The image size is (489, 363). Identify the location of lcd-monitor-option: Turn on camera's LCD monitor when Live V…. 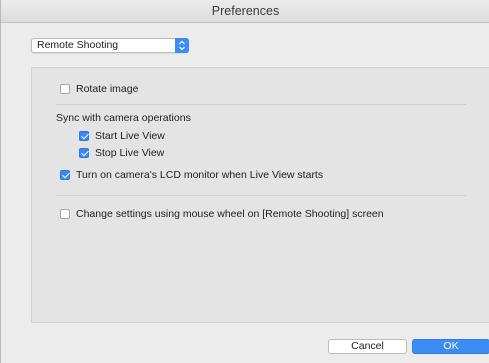
(191, 175).